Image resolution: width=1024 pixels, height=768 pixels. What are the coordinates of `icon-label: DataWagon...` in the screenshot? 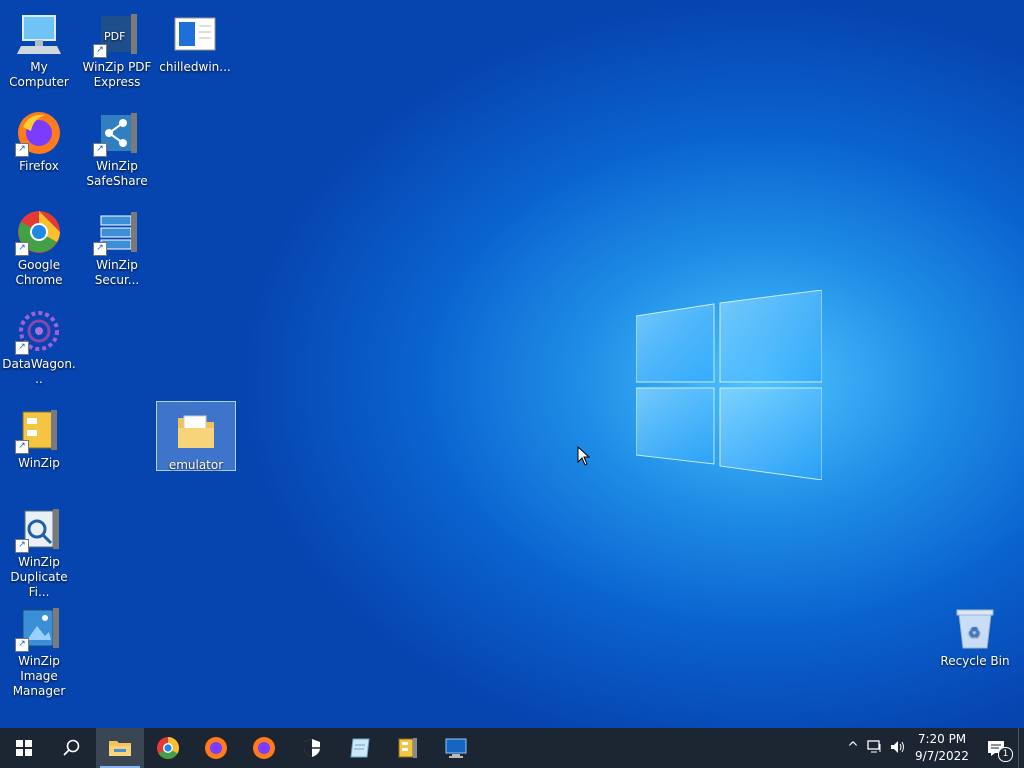 It's located at (39, 371).